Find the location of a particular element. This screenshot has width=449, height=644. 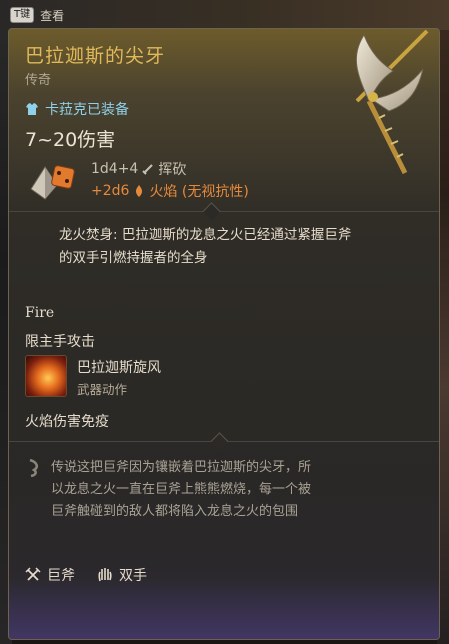

bonus-damage-roll: +2d6 is located at coordinates (110, 191).